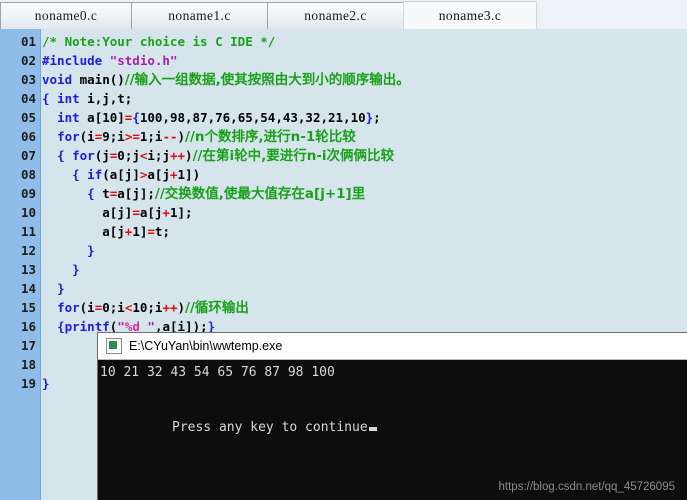  What do you see at coordinates (136, 193) in the screenshot?
I see `code-token: a[j];` at bounding box center [136, 193].